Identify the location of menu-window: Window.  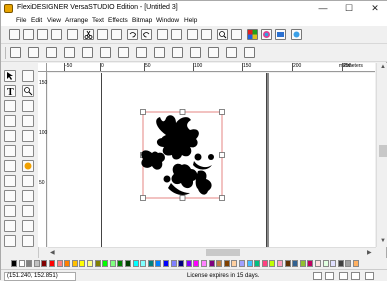
(167, 20).